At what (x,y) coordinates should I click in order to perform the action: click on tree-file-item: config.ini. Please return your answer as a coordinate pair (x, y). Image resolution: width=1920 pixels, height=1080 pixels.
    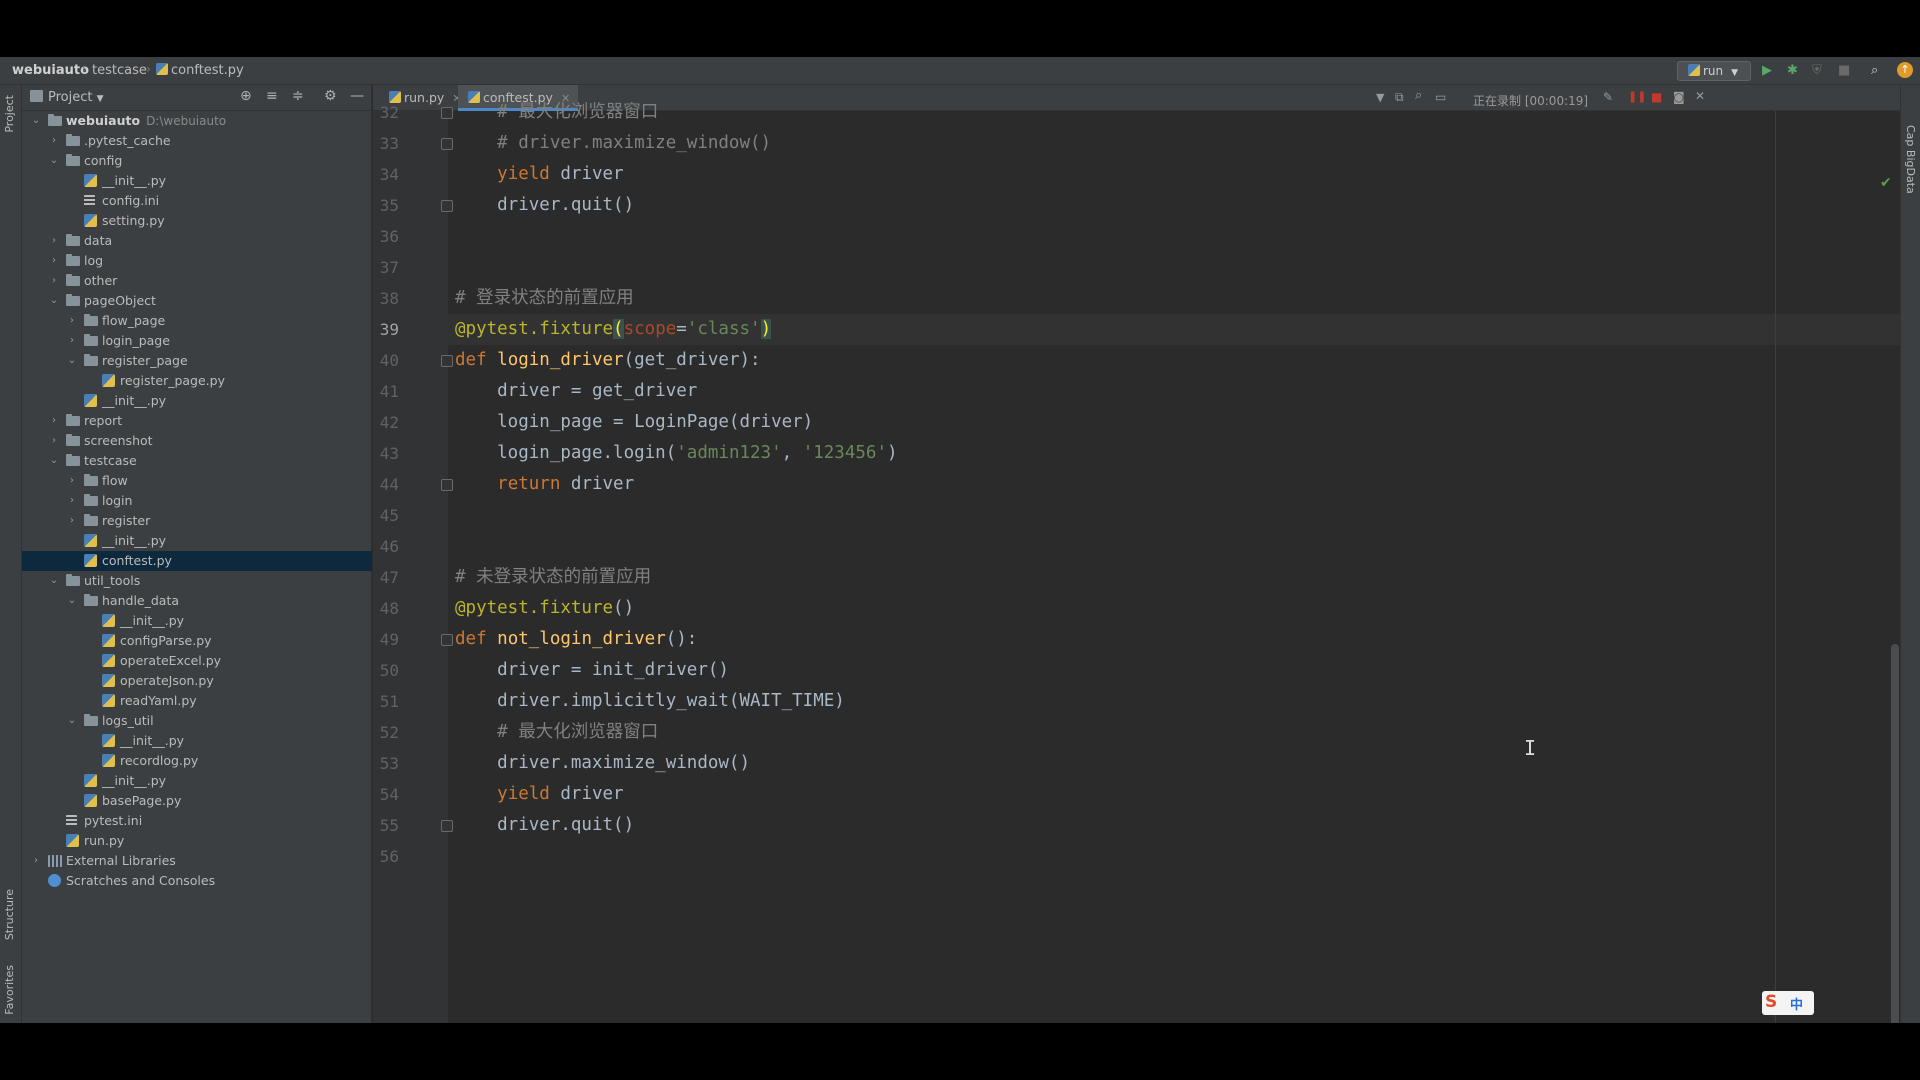
    Looking at the image, I should click on (197, 201).